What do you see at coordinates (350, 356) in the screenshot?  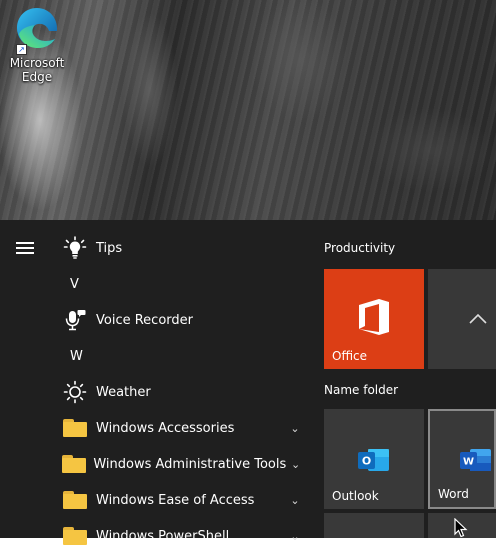 I see `tile-label: Office` at bounding box center [350, 356].